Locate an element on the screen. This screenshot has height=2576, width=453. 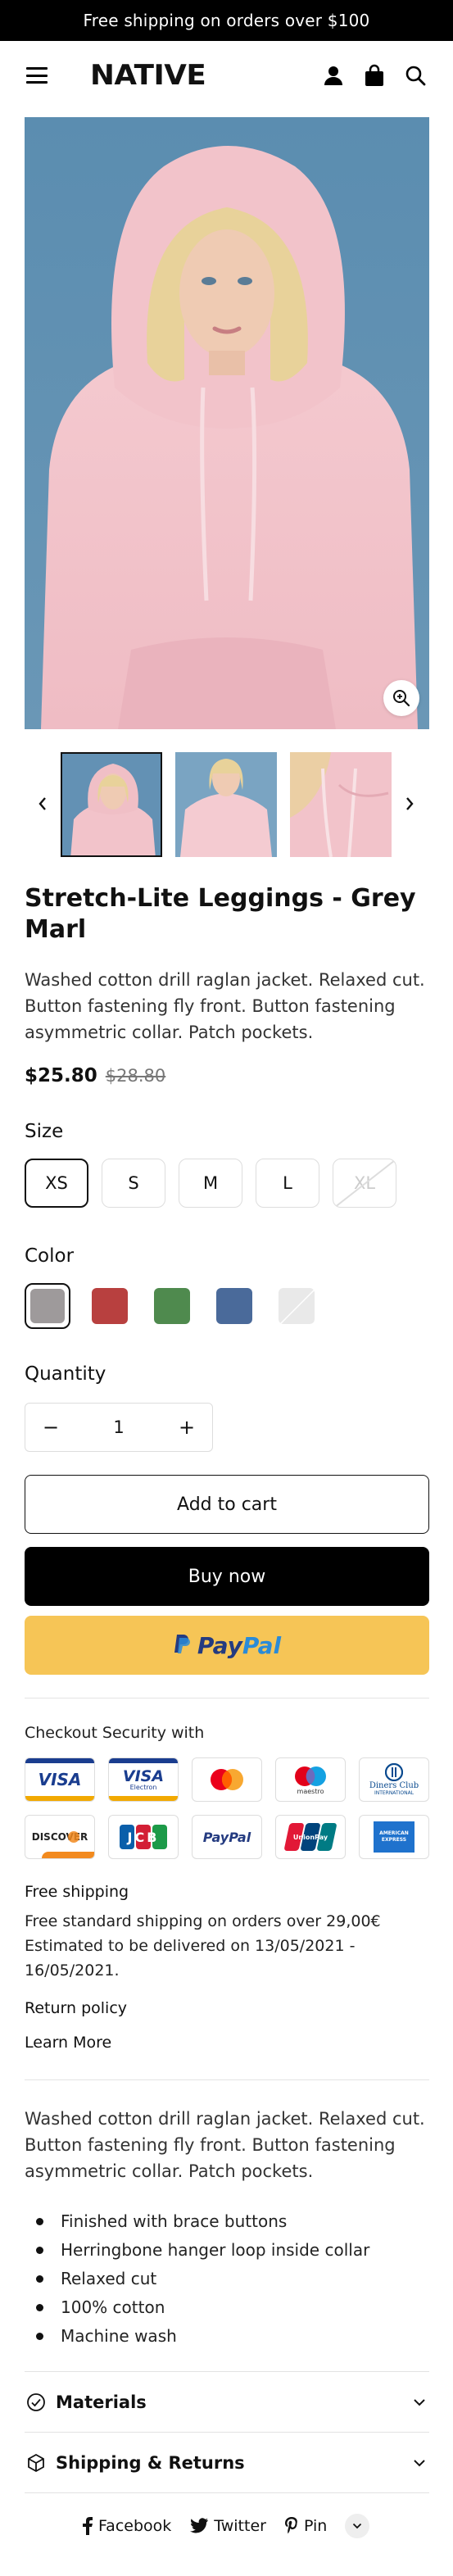
twitter-icon is located at coordinates (199, 2525).